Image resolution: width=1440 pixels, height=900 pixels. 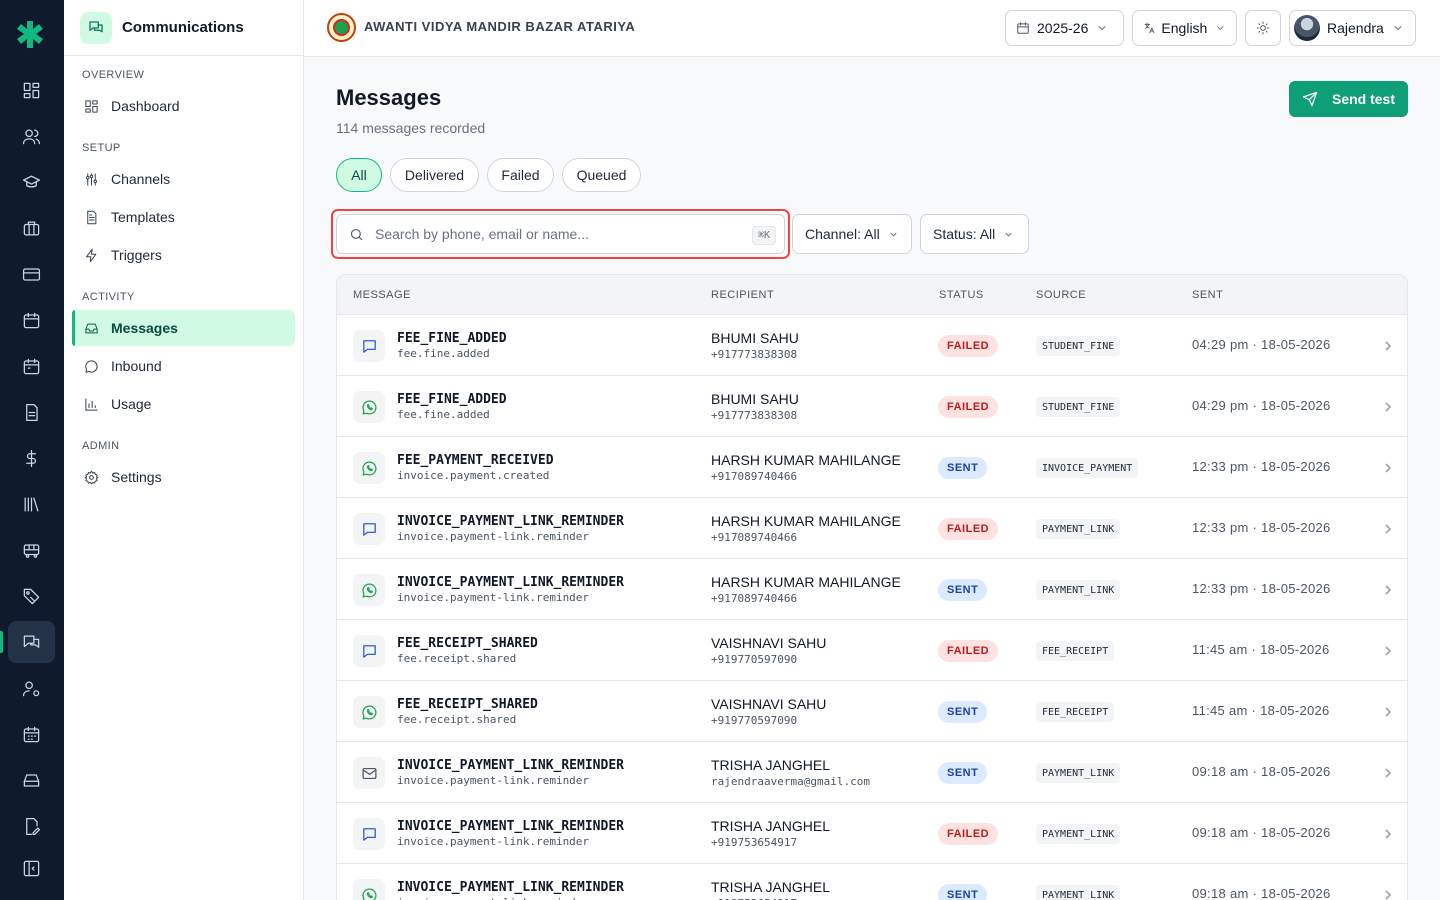 I want to click on tab-queued: Queued, so click(x=601, y=175).